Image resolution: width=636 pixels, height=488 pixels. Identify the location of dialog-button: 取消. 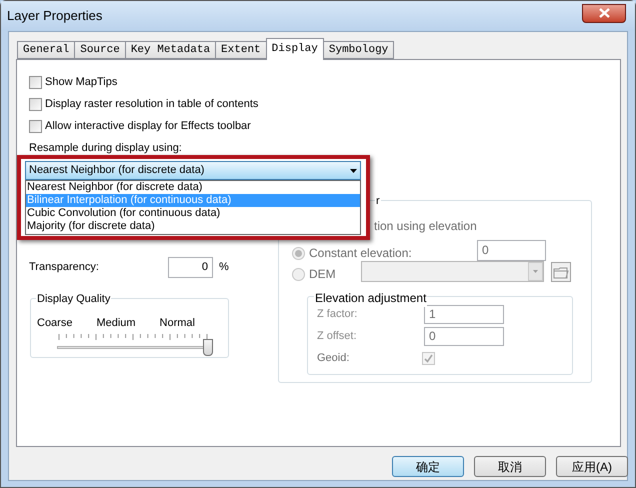
(510, 466).